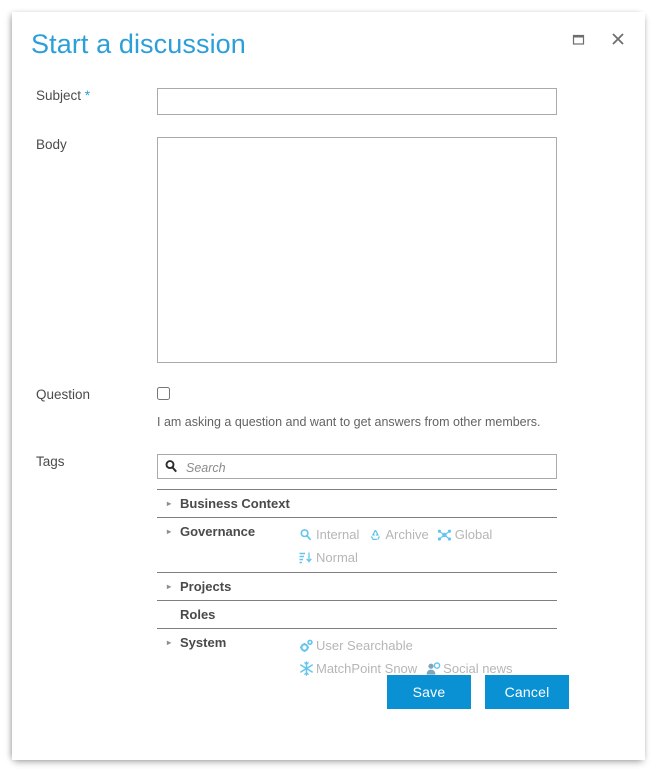  I want to click on close-icon, so click(618, 39).